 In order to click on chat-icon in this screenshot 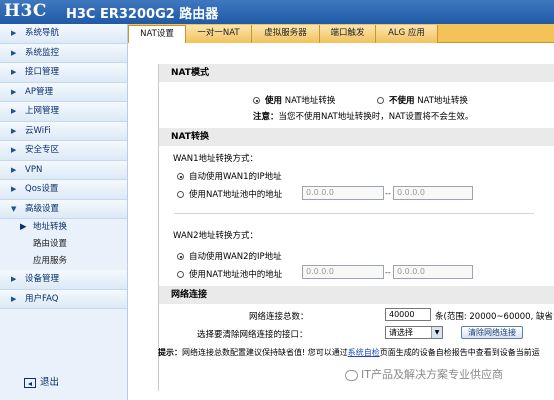, I will do `click(351, 375)`.